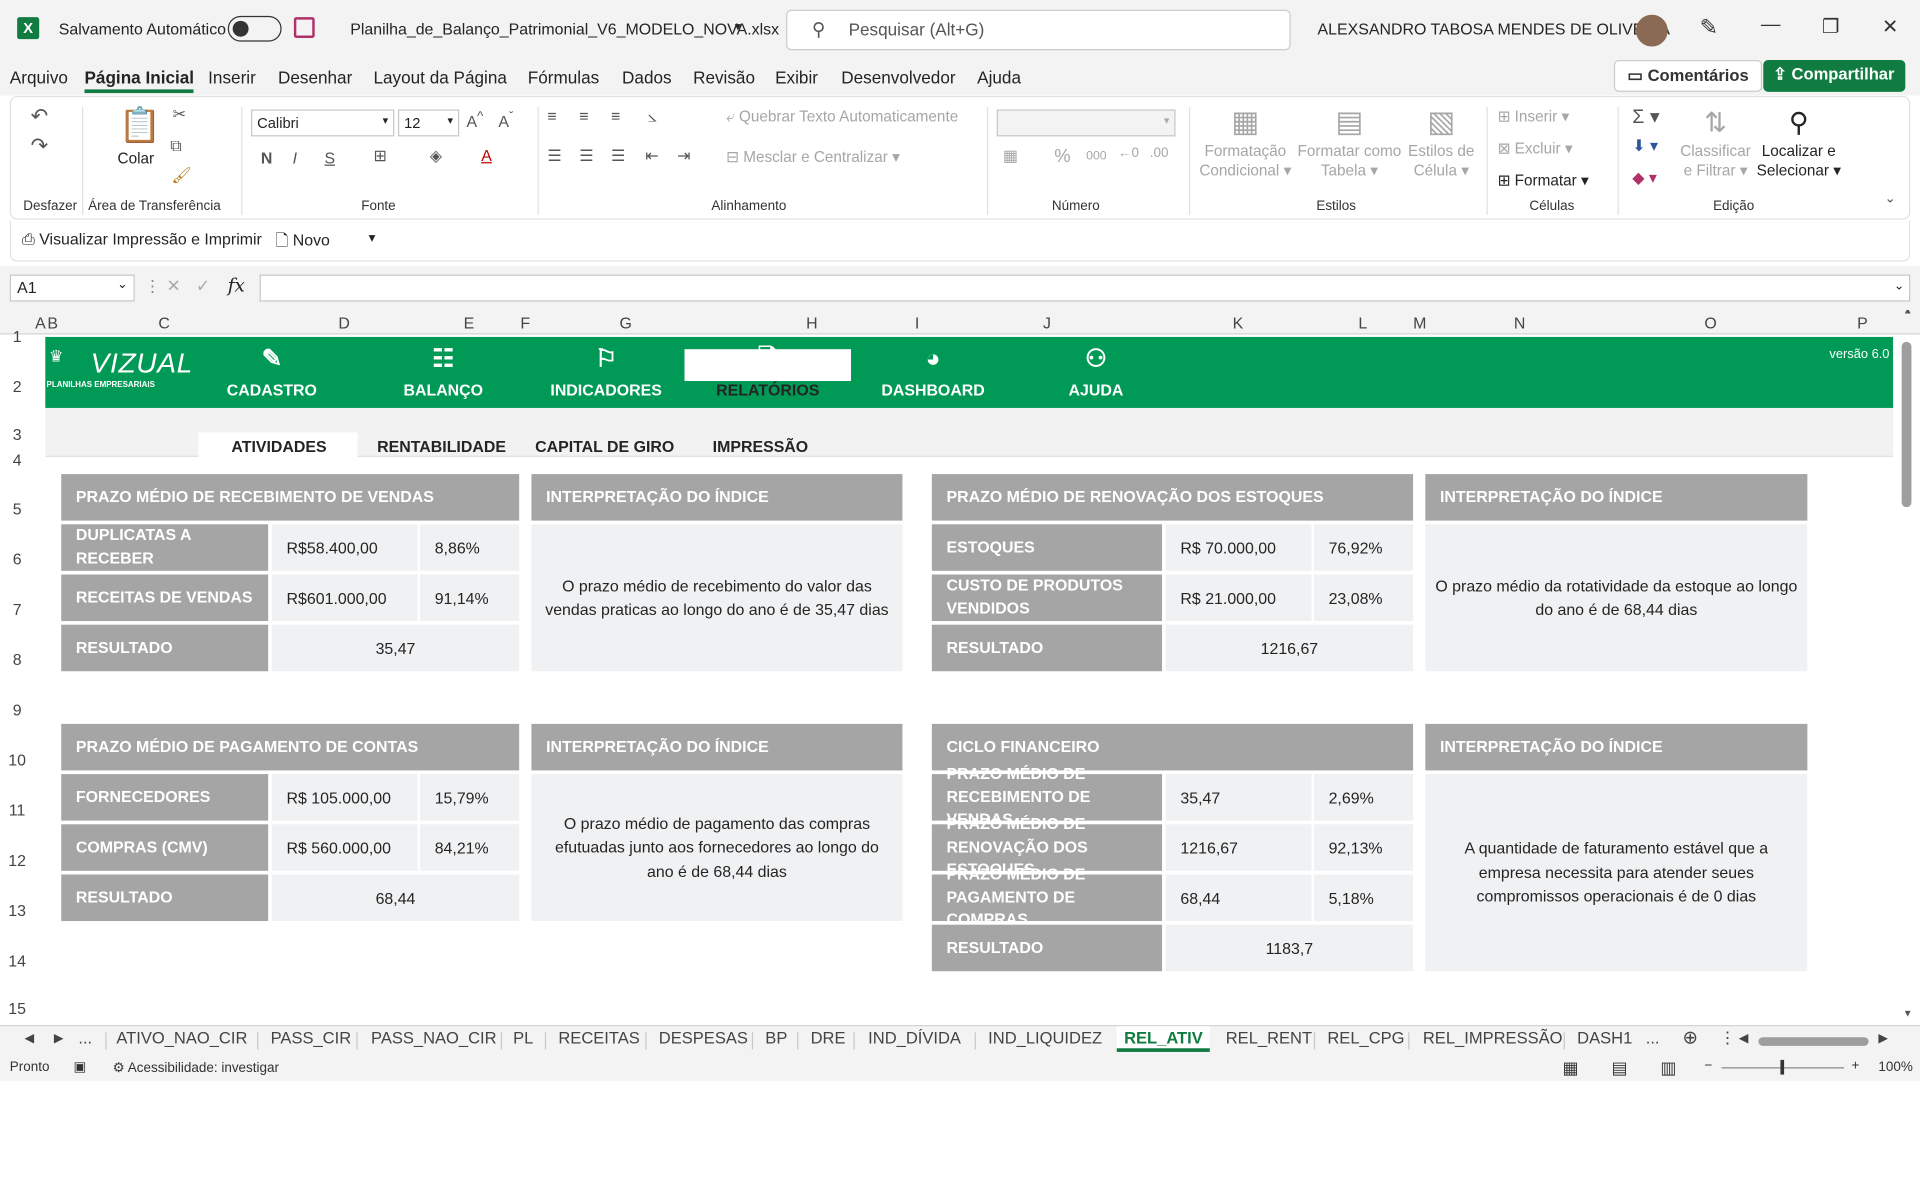 The height and width of the screenshot is (1186, 1920). What do you see at coordinates (598, 1038) in the screenshot?
I see `sheet-tab: RECEITAS` at bounding box center [598, 1038].